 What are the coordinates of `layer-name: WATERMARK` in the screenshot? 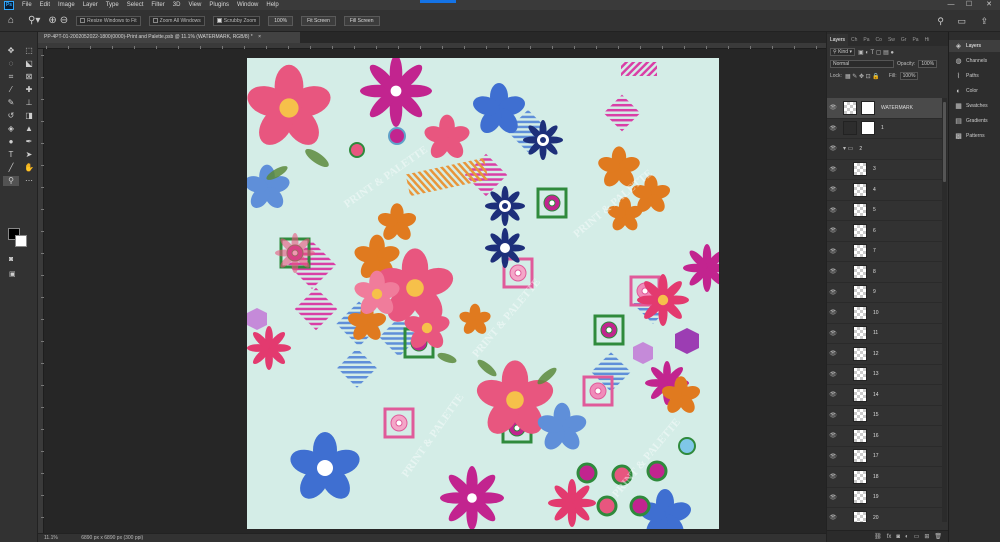 It's located at (897, 108).